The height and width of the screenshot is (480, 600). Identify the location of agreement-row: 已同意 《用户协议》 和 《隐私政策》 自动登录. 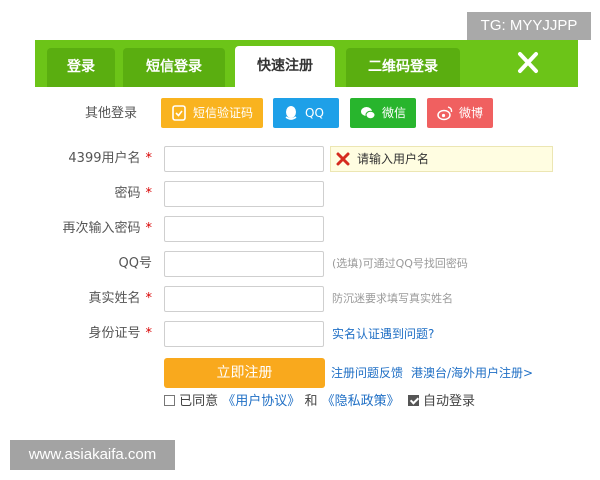
(319, 402).